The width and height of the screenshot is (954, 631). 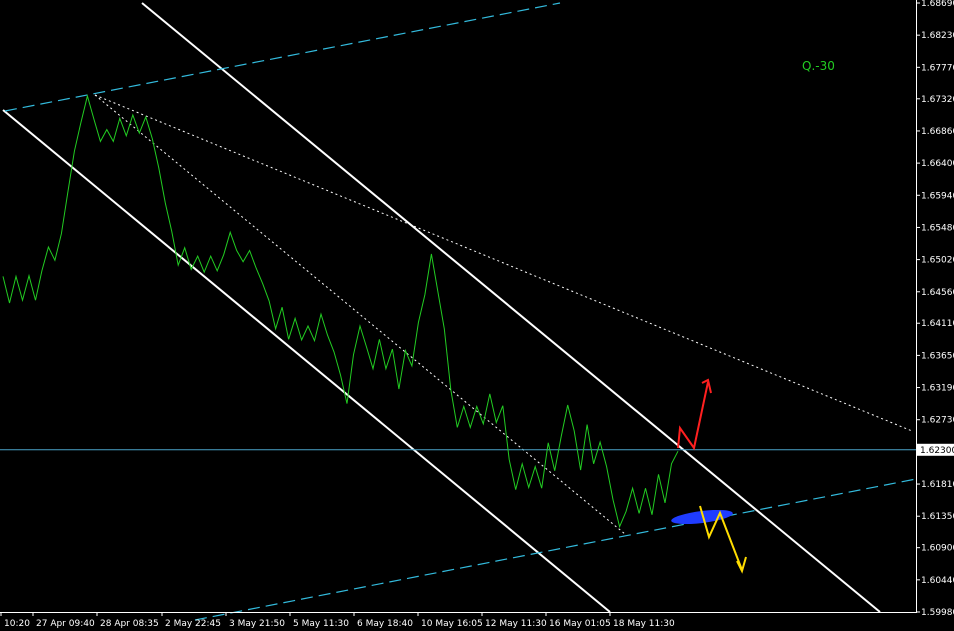 I want to click on x-tick-label: 2 May 22:45, so click(x=193, y=624).